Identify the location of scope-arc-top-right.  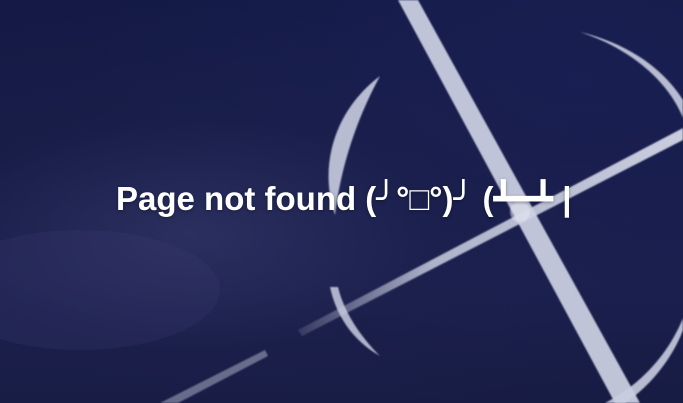
(631, 75).